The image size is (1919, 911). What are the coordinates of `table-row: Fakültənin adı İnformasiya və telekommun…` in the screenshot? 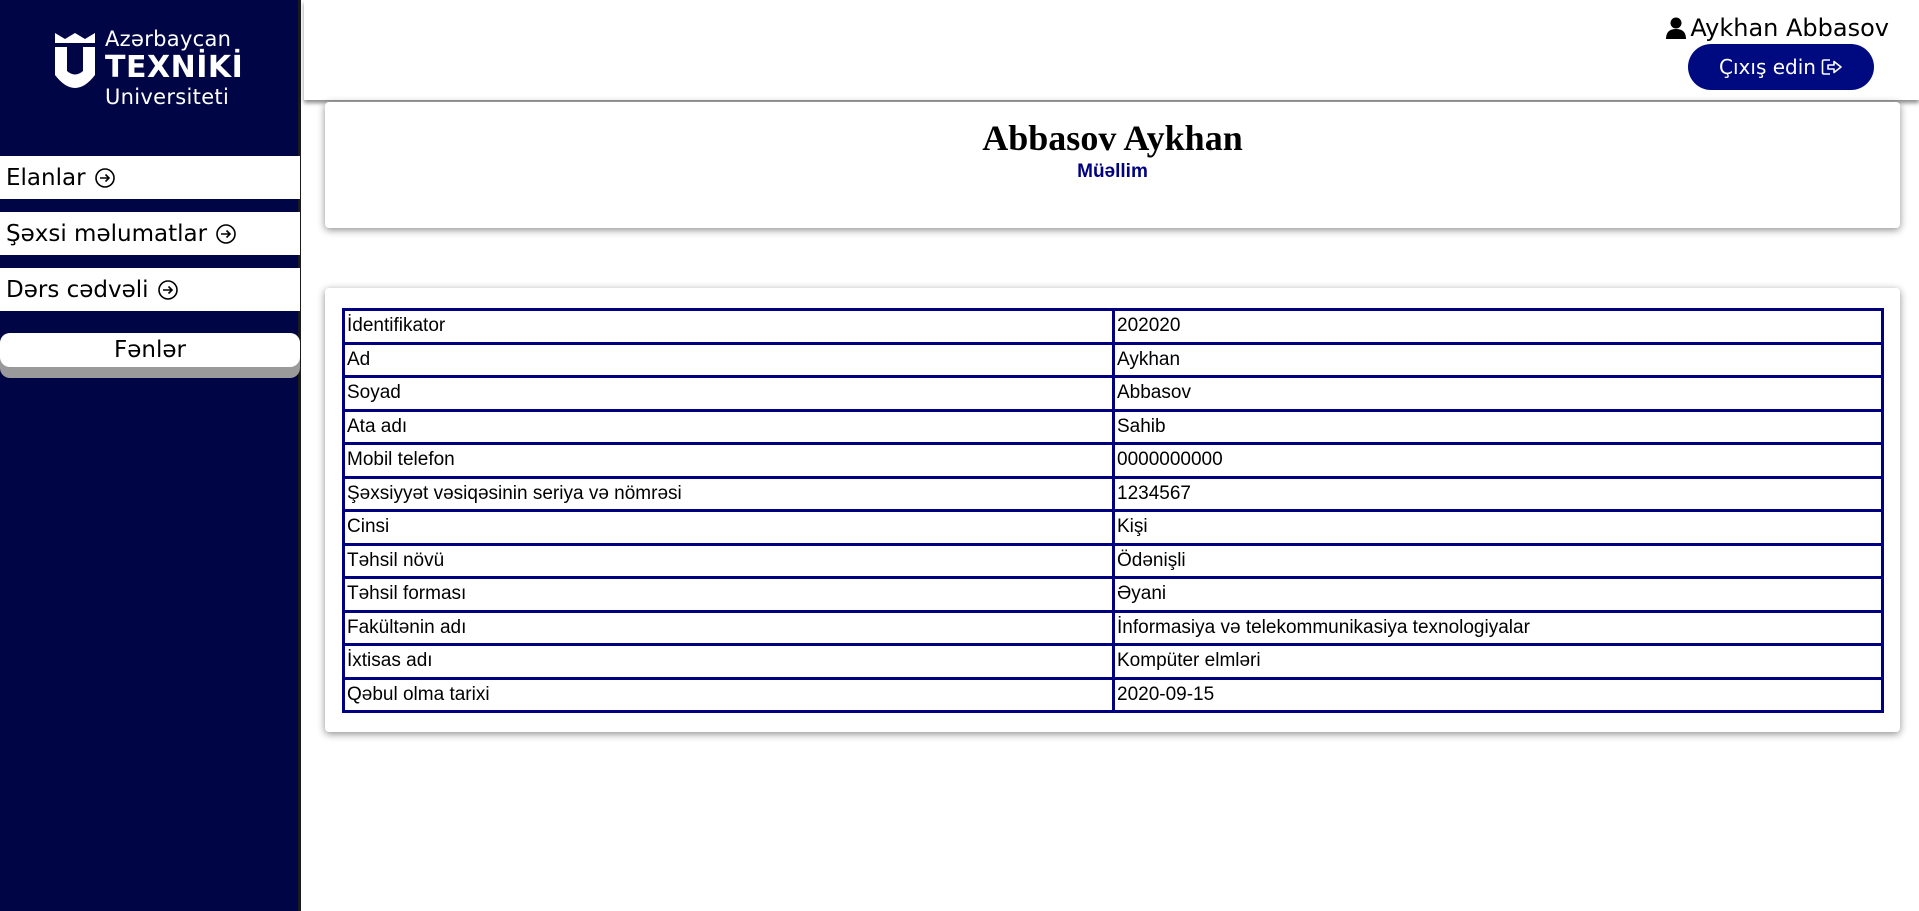 It's located at (1113, 627).